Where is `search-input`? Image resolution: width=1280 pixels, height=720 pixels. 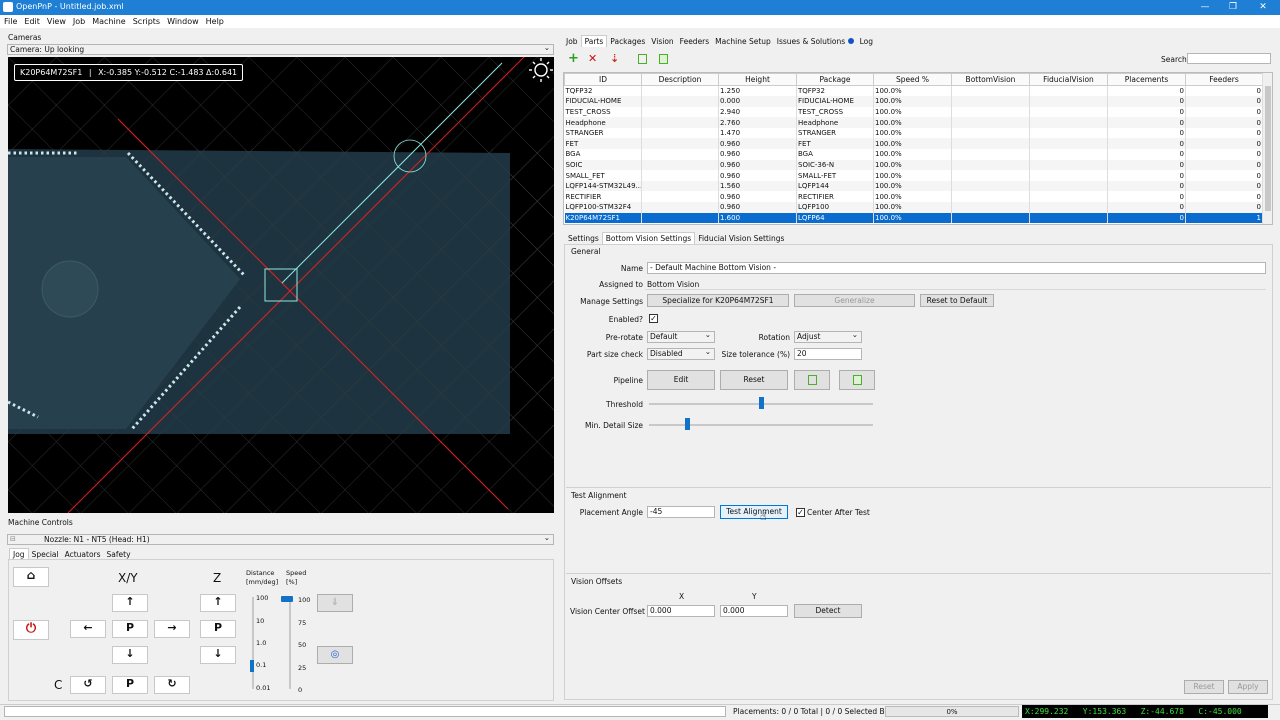 search-input is located at coordinates (1229, 58).